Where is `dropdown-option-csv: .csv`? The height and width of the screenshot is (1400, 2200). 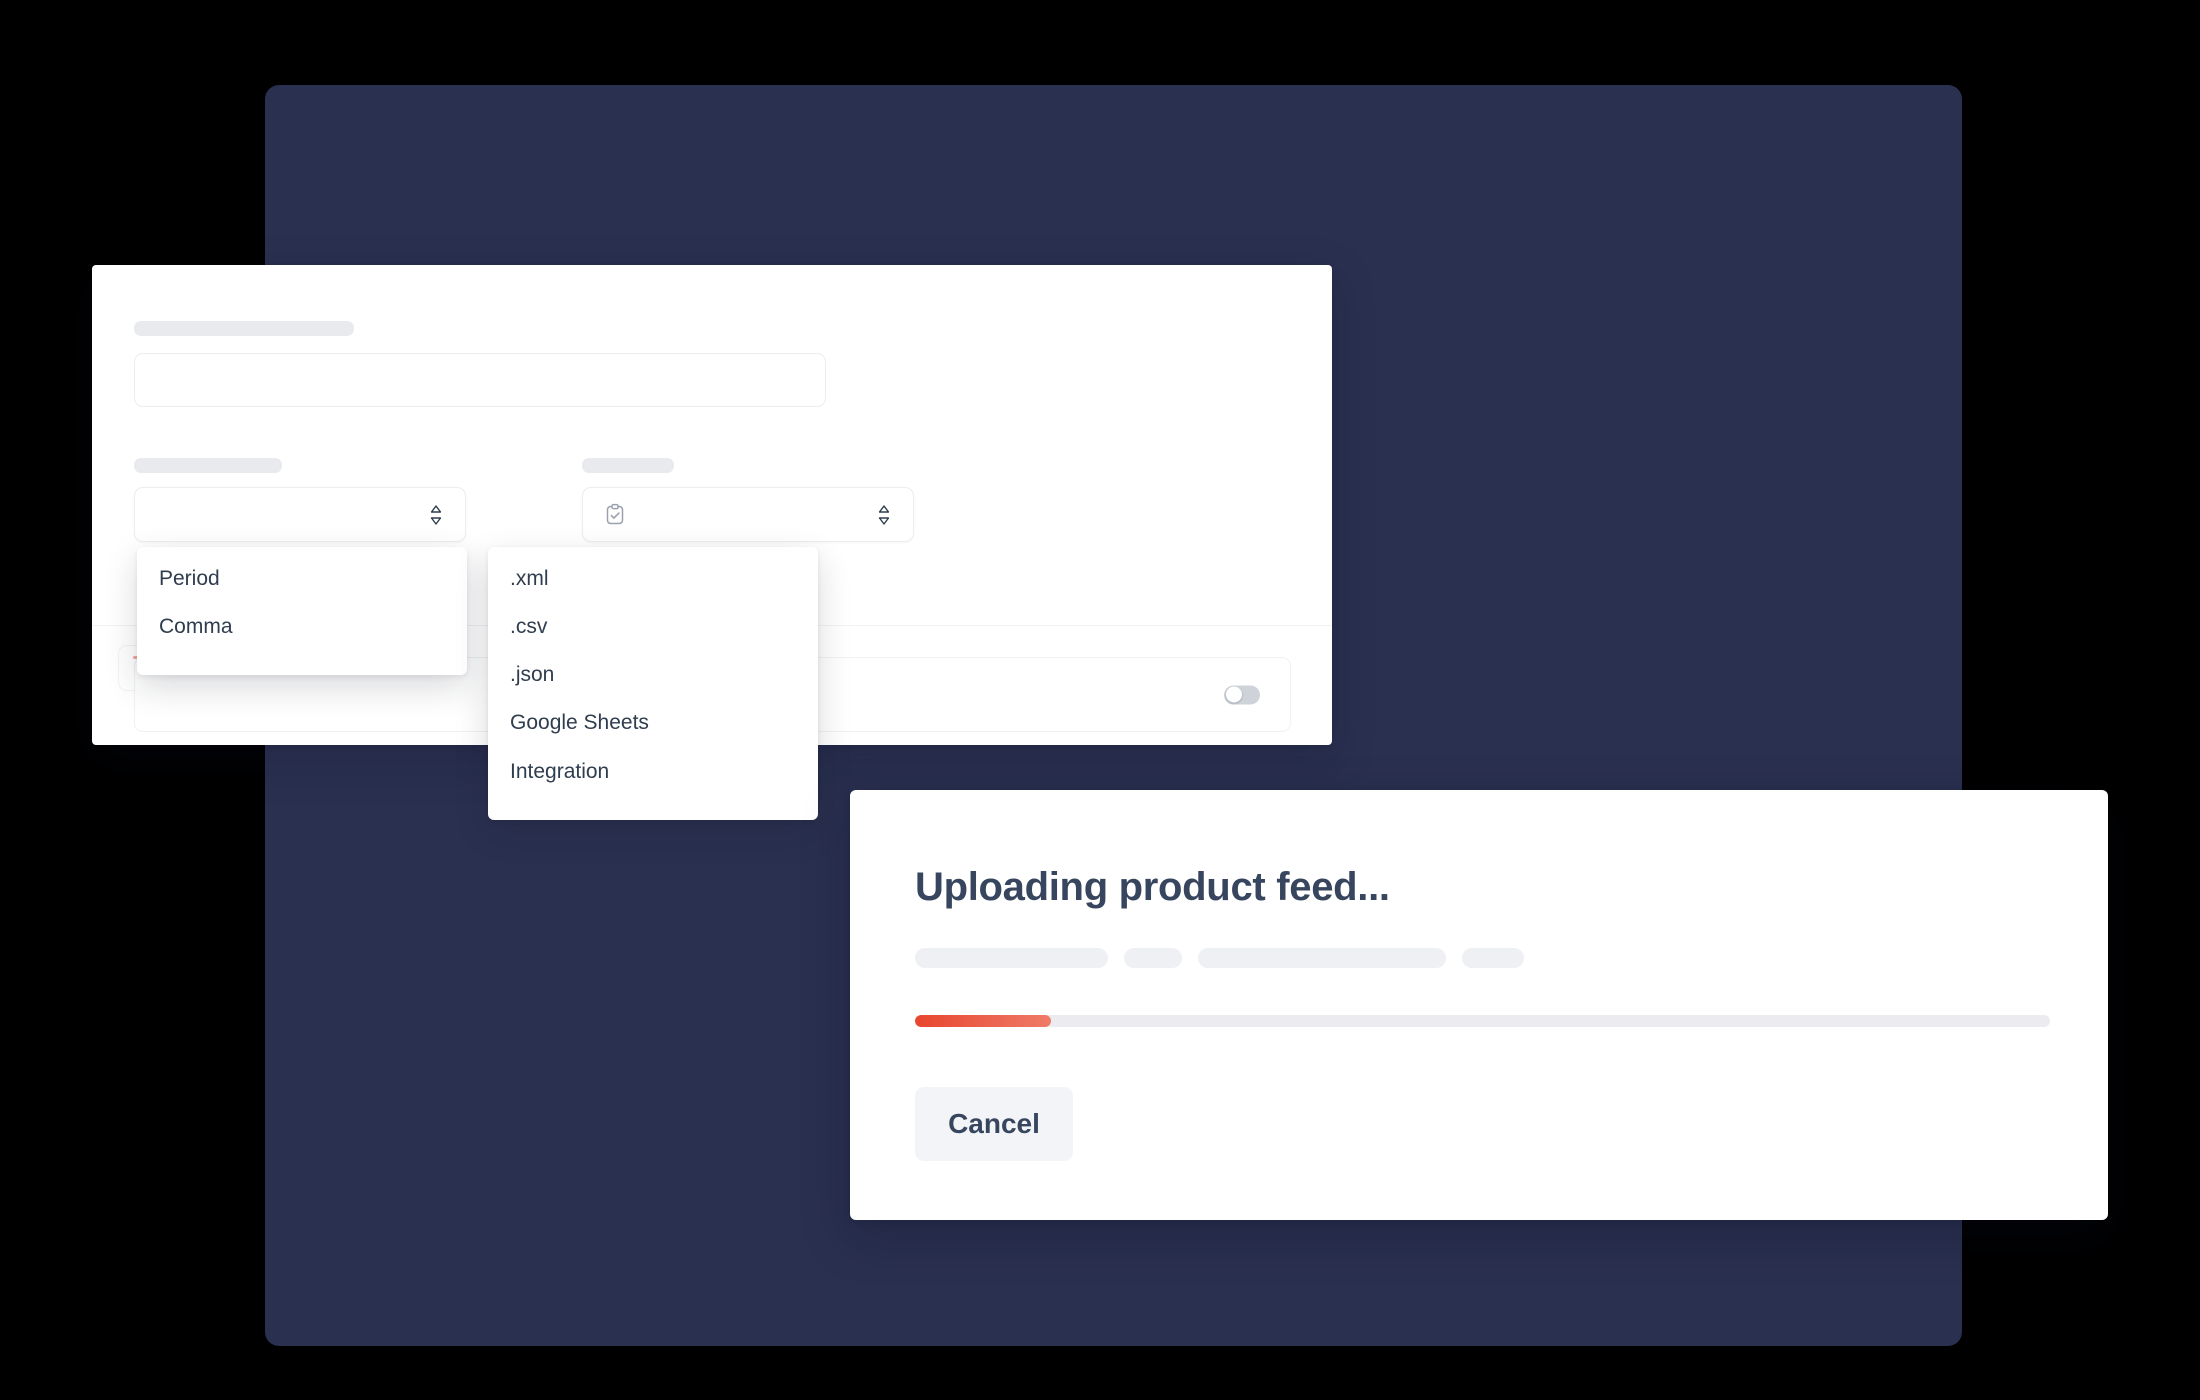 dropdown-option-csv: .csv is located at coordinates (653, 627).